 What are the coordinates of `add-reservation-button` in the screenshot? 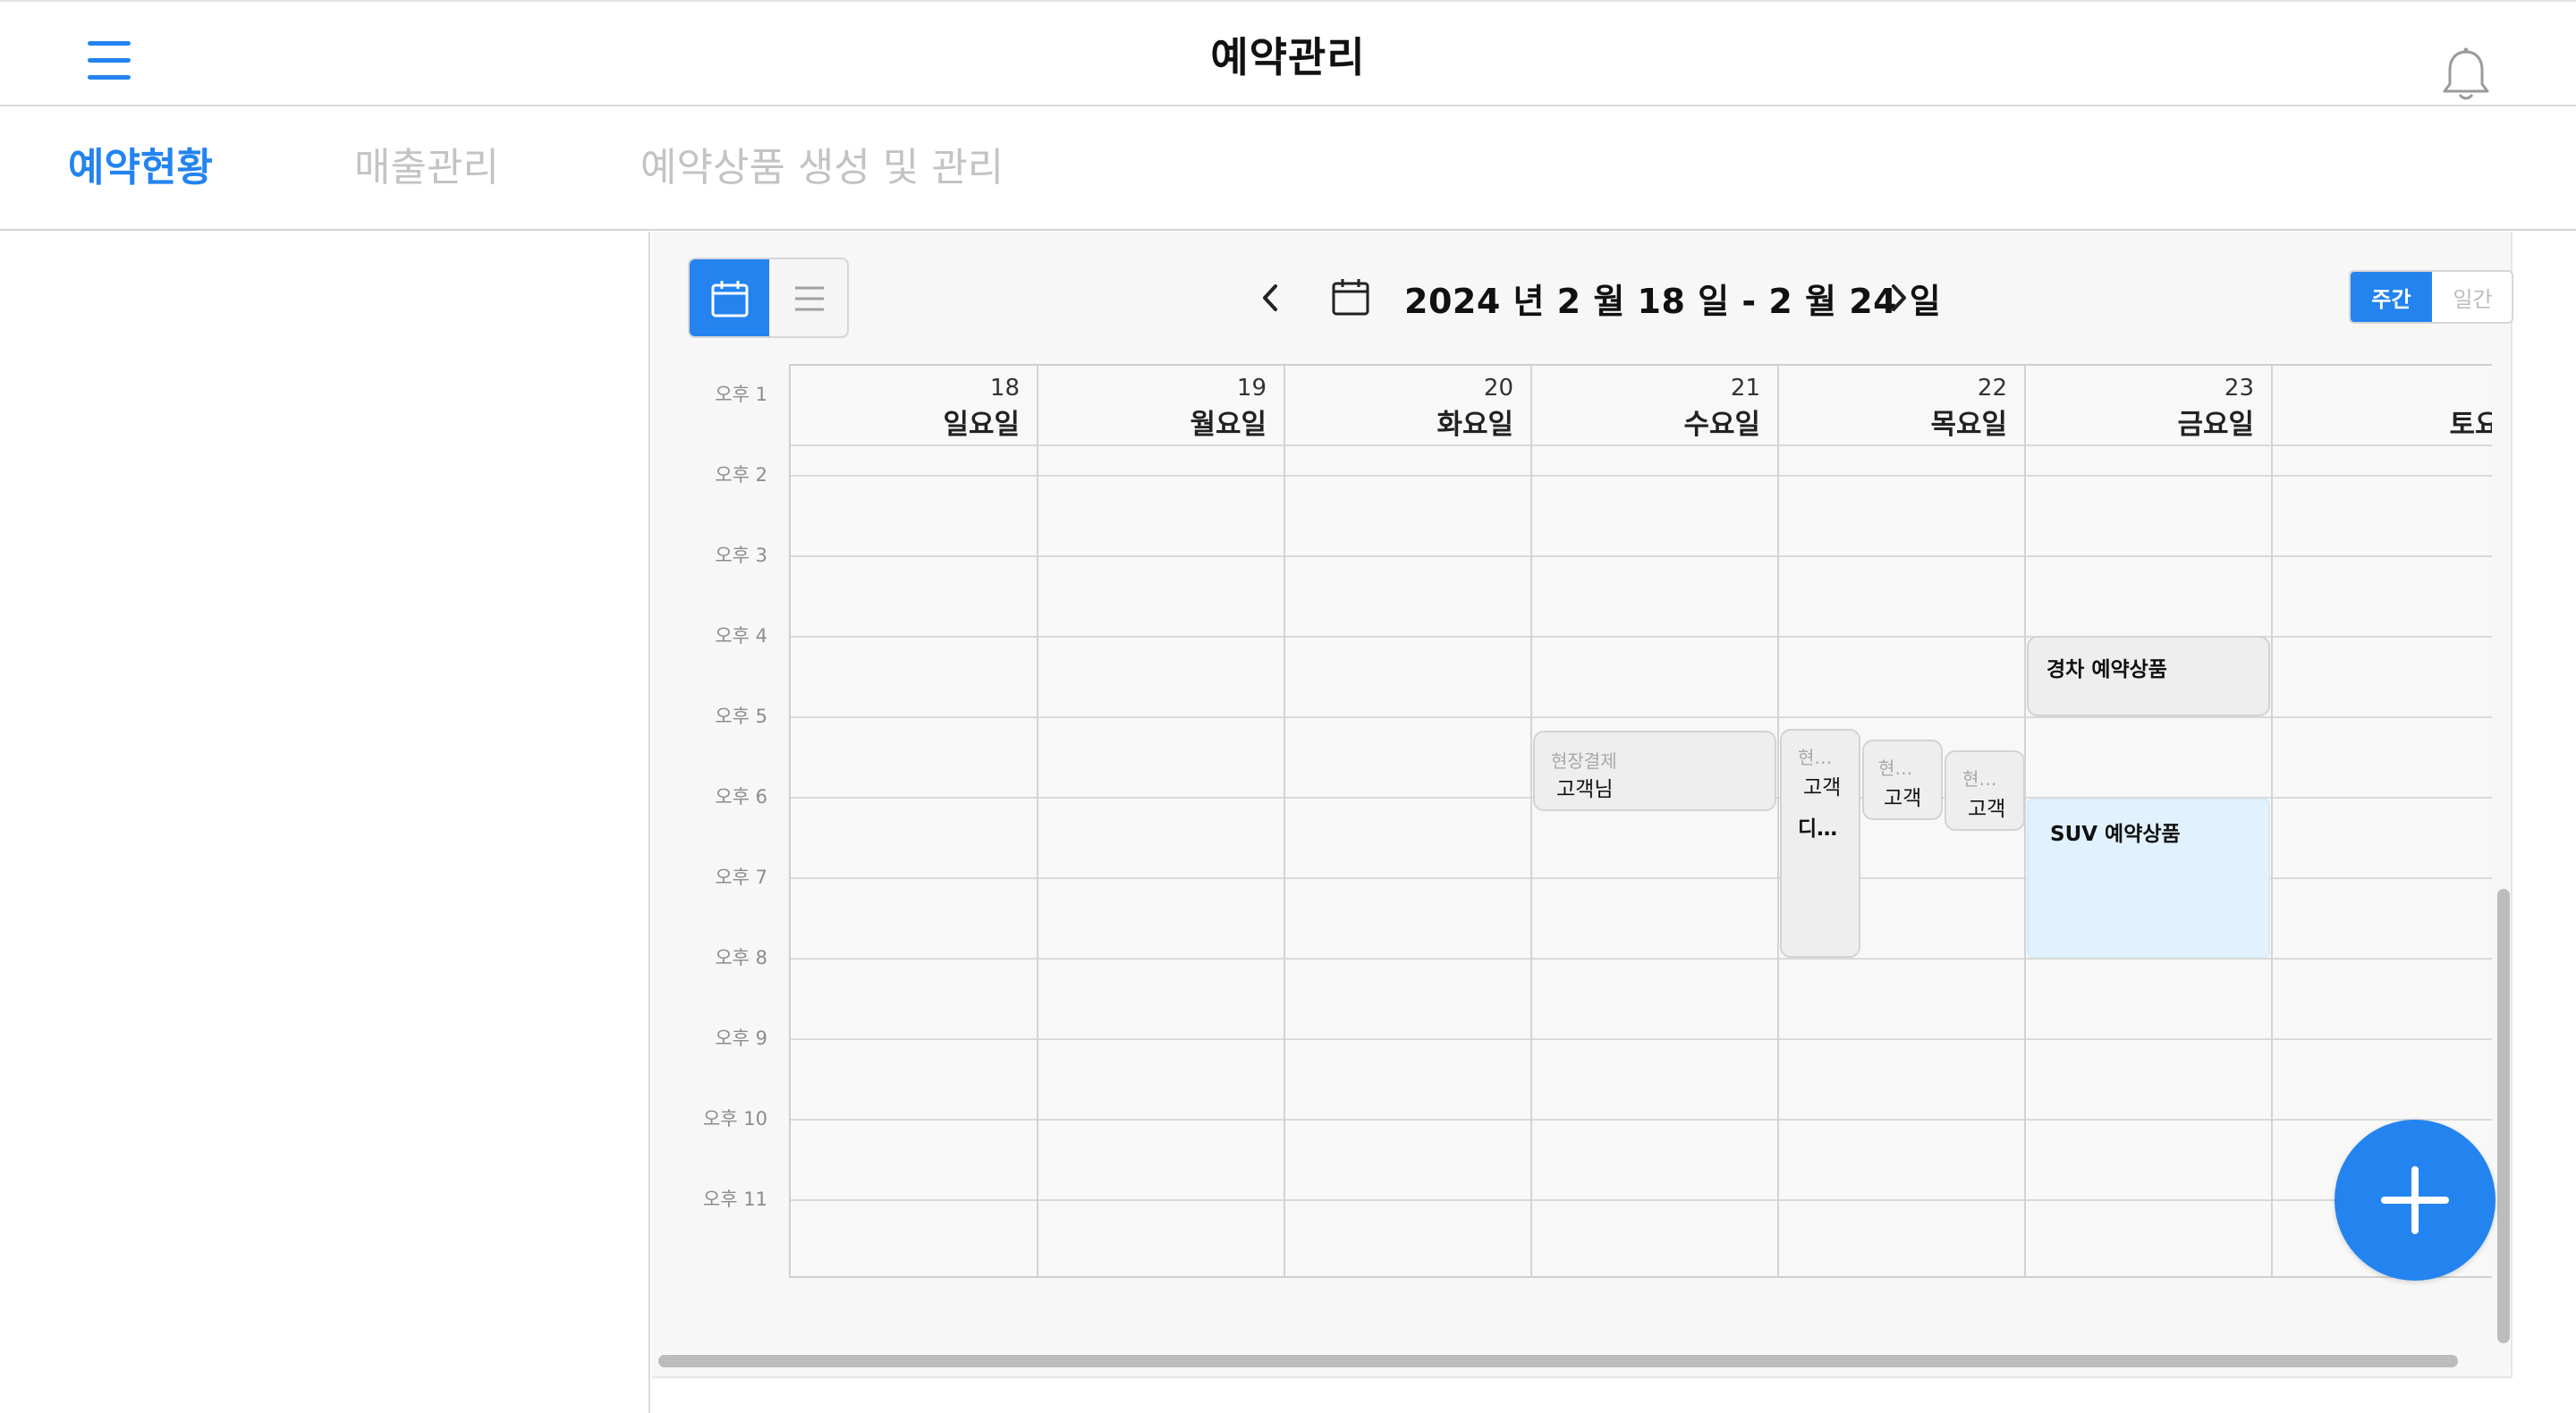 It's located at (2415, 1200).